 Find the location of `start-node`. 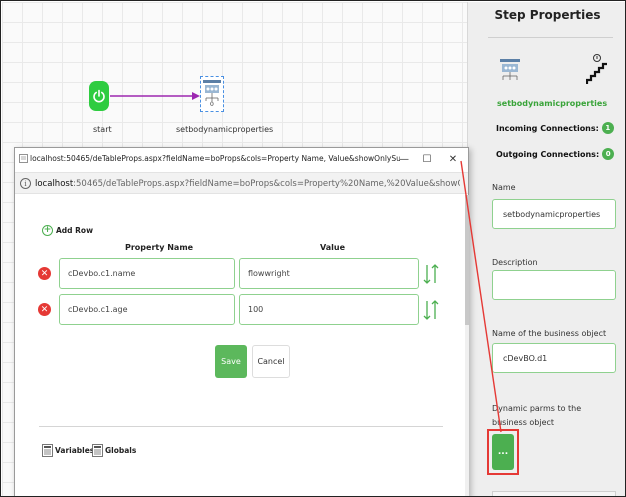

start-node is located at coordinates (99, 96).